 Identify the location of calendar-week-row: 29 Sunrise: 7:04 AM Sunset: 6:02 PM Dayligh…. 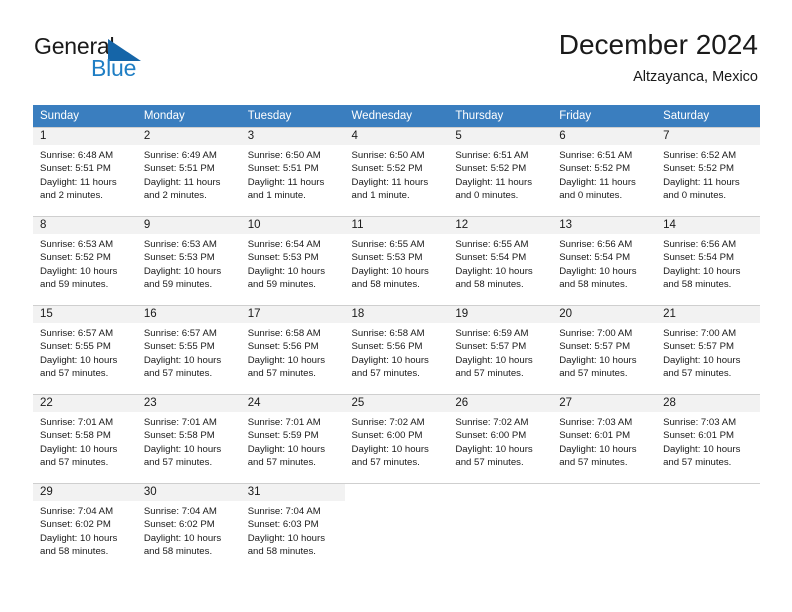
(396, 527).